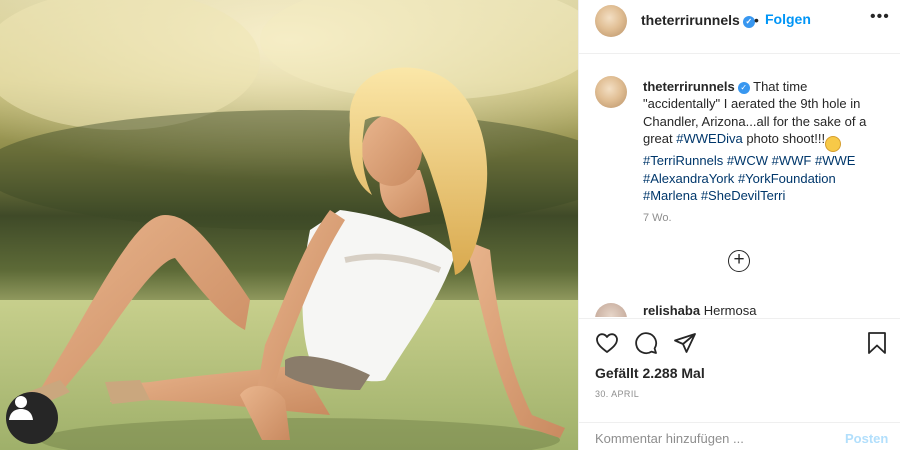 Image resolution: width=900 pixels, height=453 pixels. What do you see at coordinates (787, 178) in the screenshot?
I see `hashtag-link: #YorkFoundation` at bounding box center [787, 178].